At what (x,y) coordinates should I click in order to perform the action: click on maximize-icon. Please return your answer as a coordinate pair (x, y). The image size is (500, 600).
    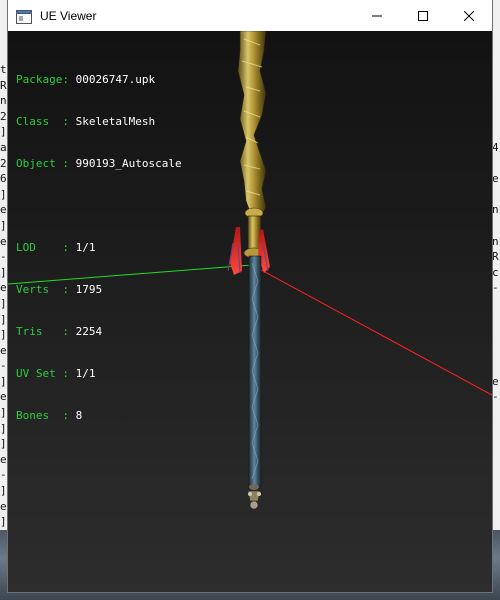
    Looking at the image, I should click on (423, 15).